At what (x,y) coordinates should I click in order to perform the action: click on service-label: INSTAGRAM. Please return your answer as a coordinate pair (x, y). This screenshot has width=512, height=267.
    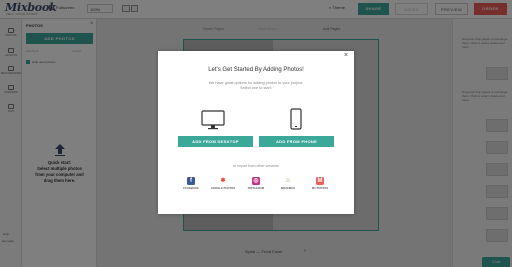
    Looking at the image, I should click on (256, 188).